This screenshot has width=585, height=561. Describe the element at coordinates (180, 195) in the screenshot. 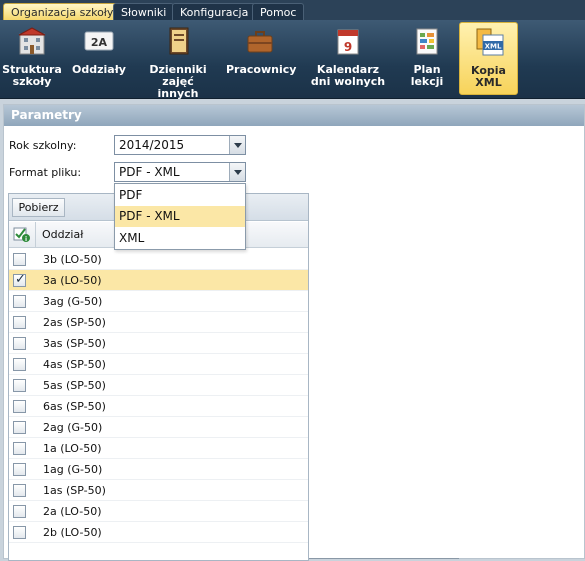

I see `option-pdf: PDF` at that location.